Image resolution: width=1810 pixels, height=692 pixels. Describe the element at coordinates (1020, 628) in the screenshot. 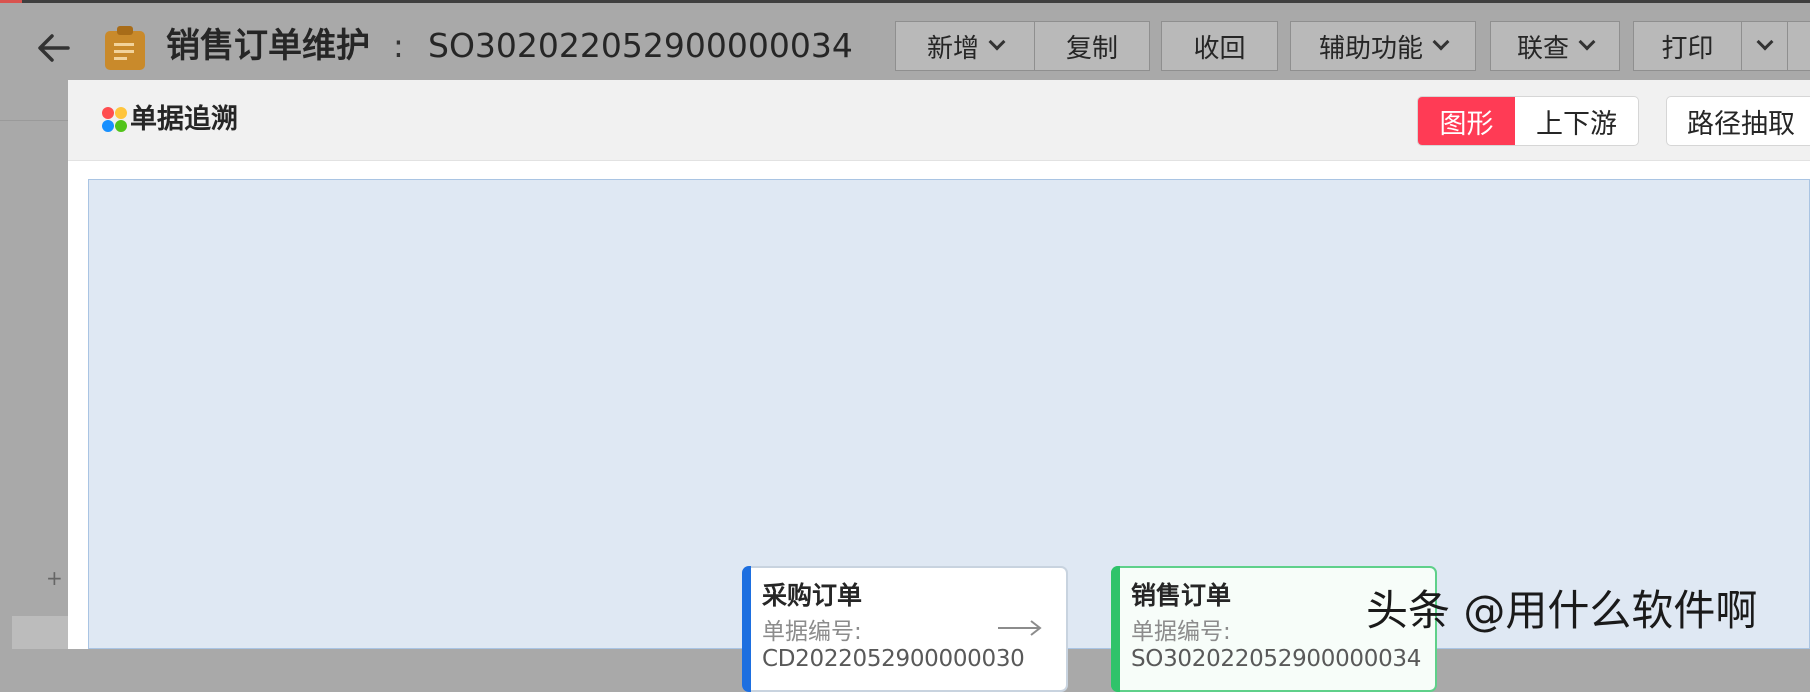

I see `flow-arrow-icon` at that location.